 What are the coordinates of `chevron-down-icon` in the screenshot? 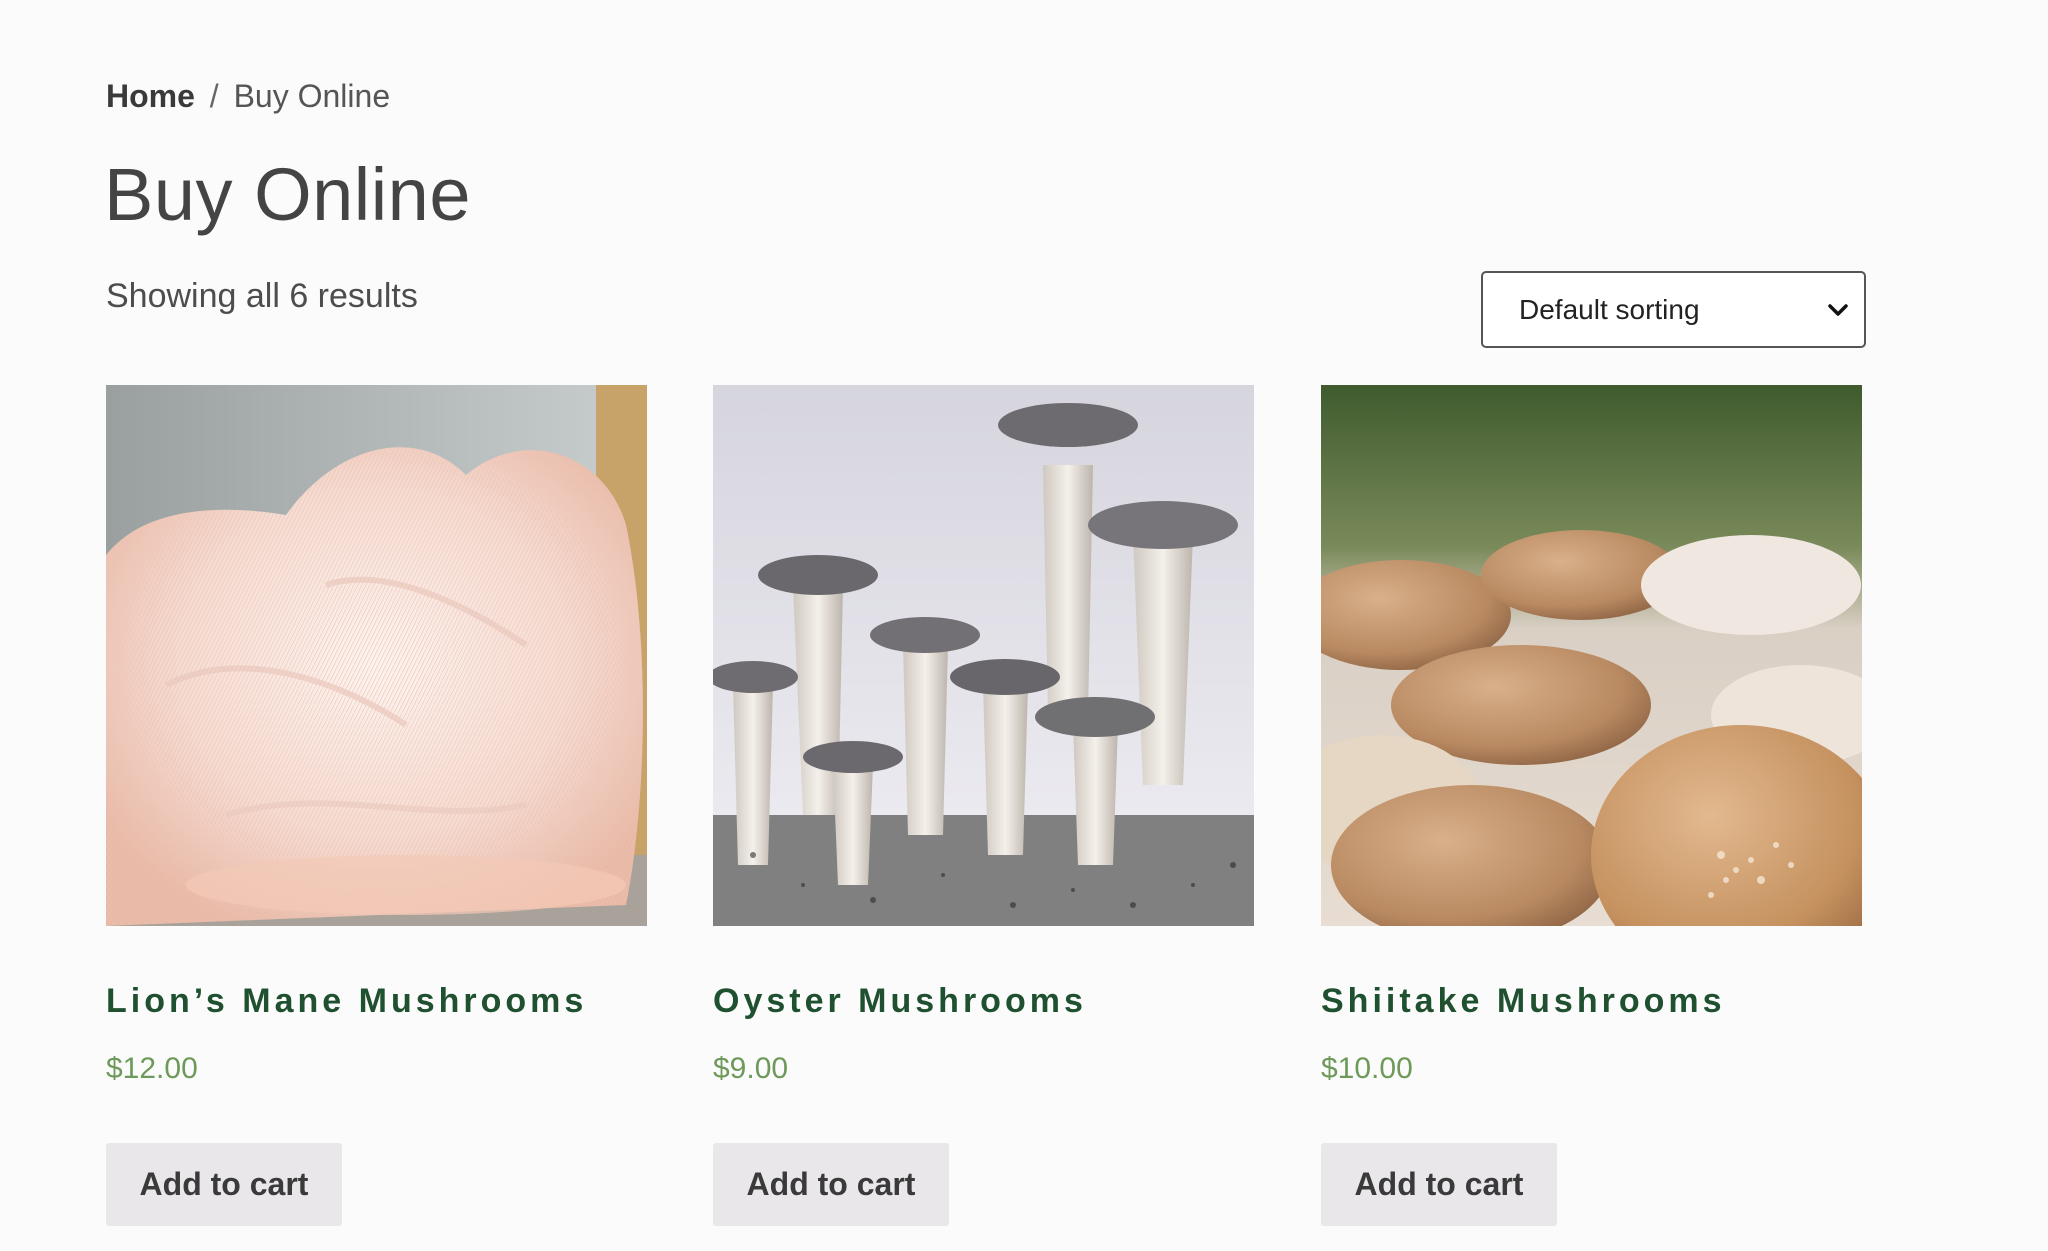 It's located at (1838, 310).